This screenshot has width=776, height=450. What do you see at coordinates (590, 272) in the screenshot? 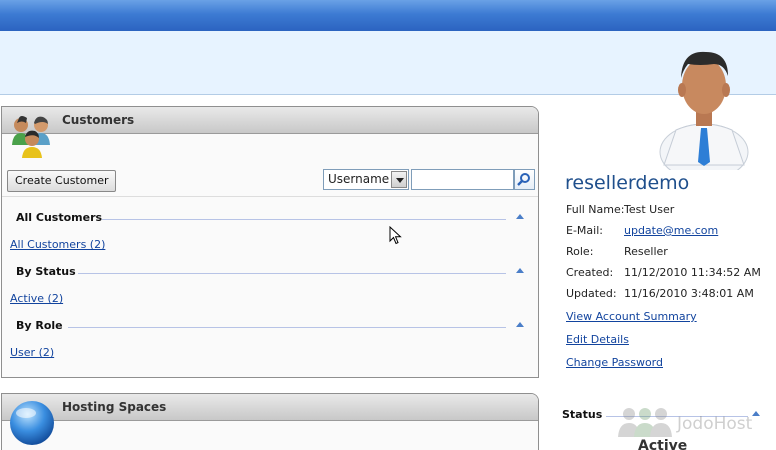
I see `info-label: Created:` at bounding box center [590, 272].